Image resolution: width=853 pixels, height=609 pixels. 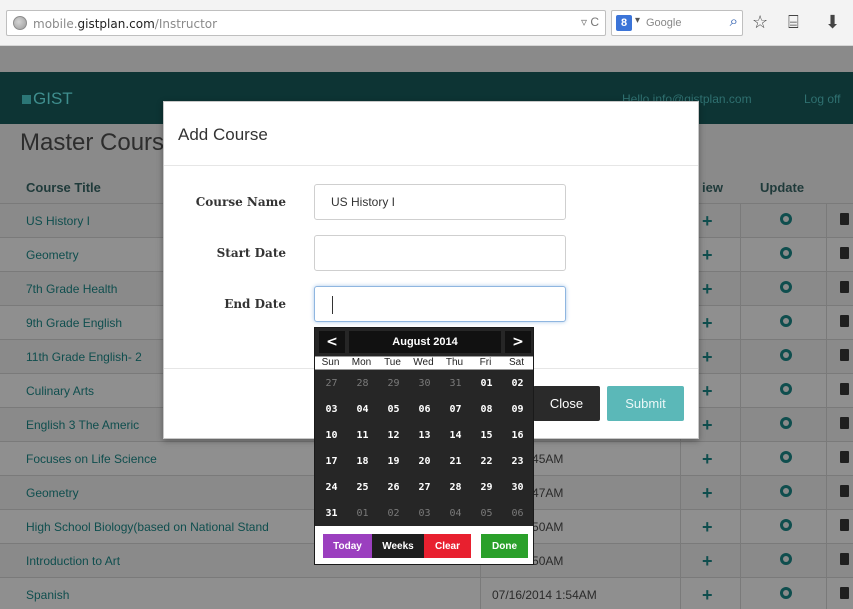 What do you see at coordinates (424, 488) in the screenshot?
I see `calendar-day: 27` at bounding box center [424, 488].